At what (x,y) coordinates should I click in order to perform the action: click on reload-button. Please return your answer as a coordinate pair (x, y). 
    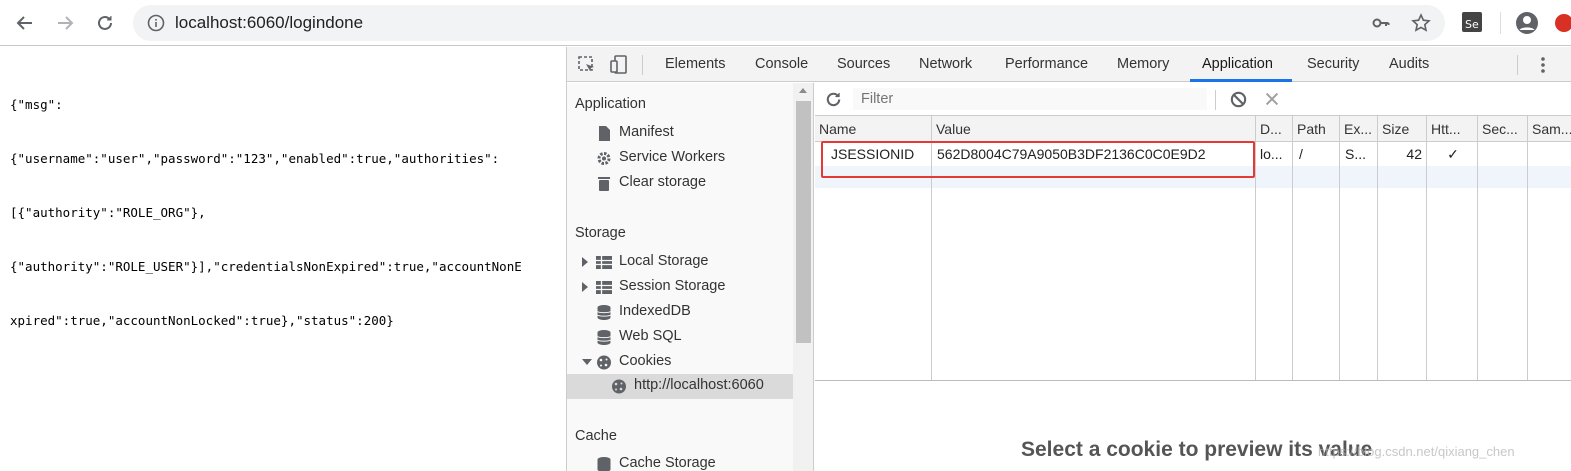
    Looking at the image, I should click on (105, 23).